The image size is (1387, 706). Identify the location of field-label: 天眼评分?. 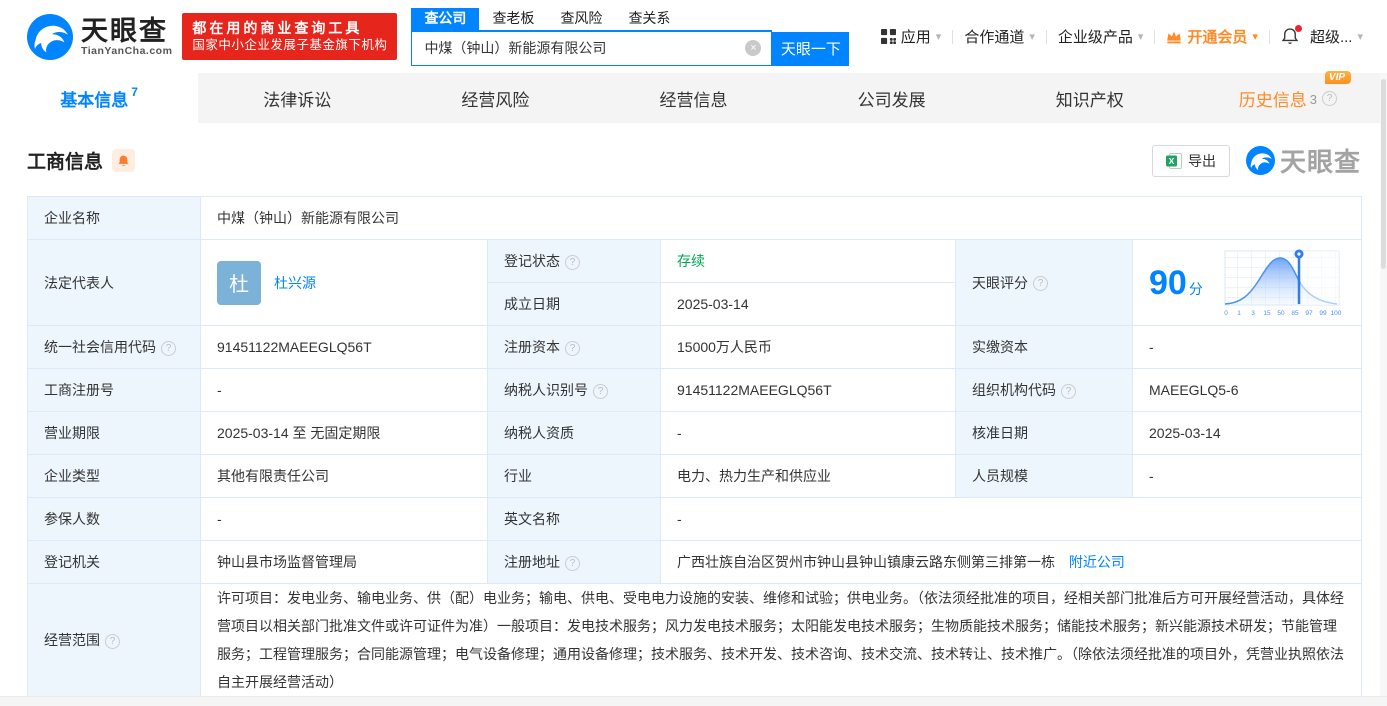
(1044, 282).